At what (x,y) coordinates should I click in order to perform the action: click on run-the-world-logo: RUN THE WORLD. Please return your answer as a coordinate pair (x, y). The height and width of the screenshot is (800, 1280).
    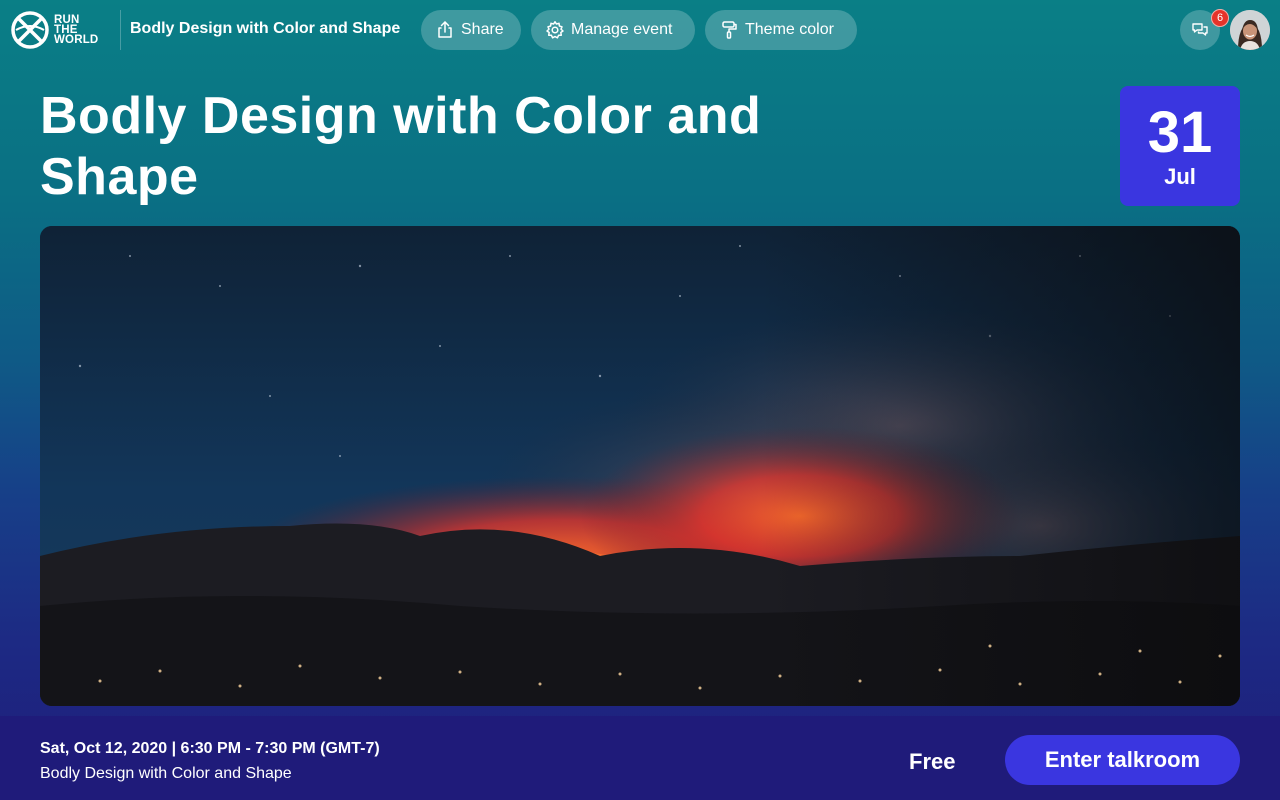
    Looking at the image, I should click on (54, 30).